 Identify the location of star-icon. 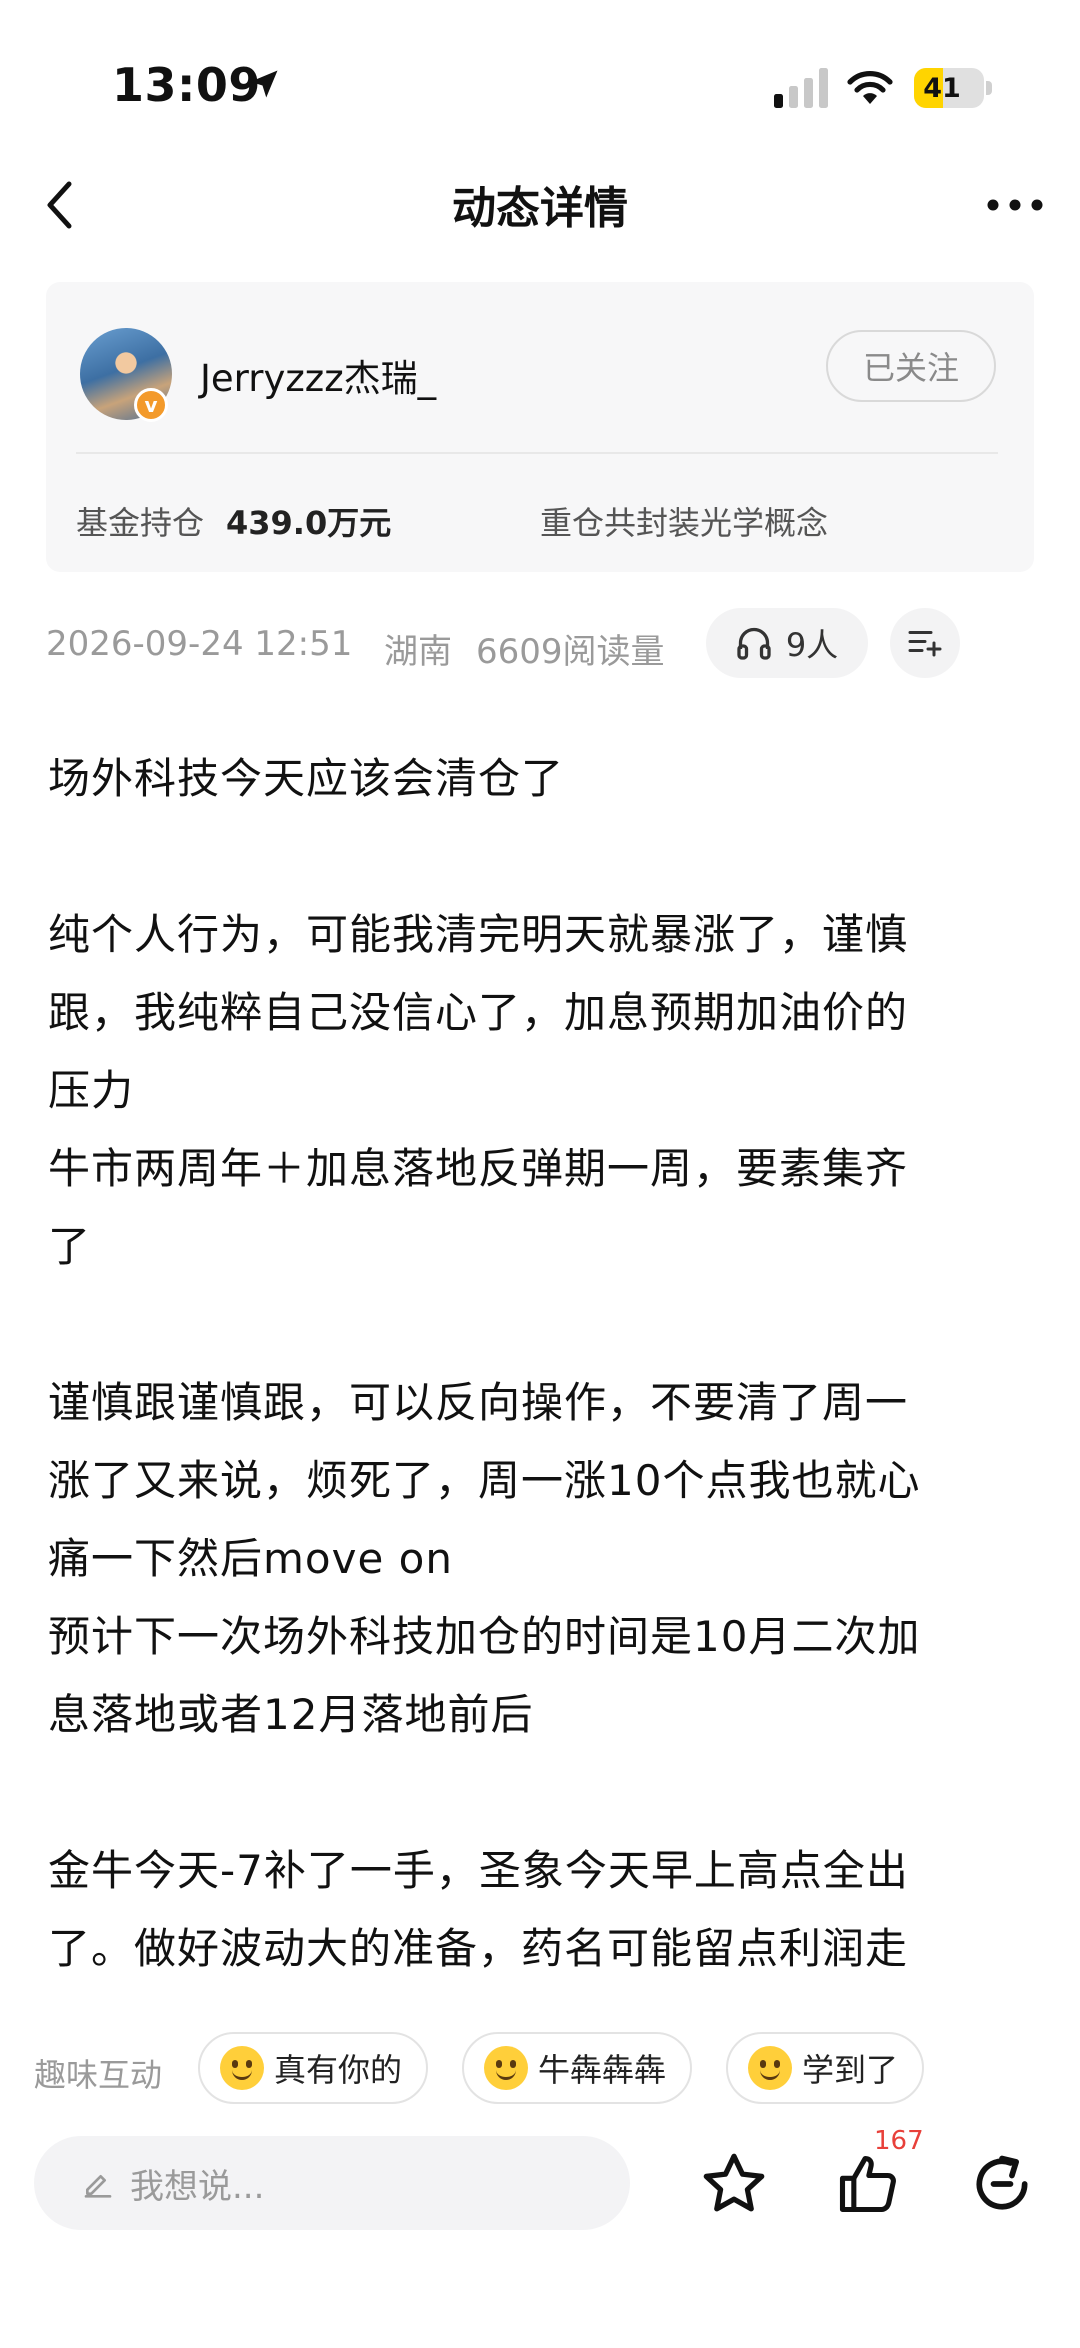
(734, 2182).